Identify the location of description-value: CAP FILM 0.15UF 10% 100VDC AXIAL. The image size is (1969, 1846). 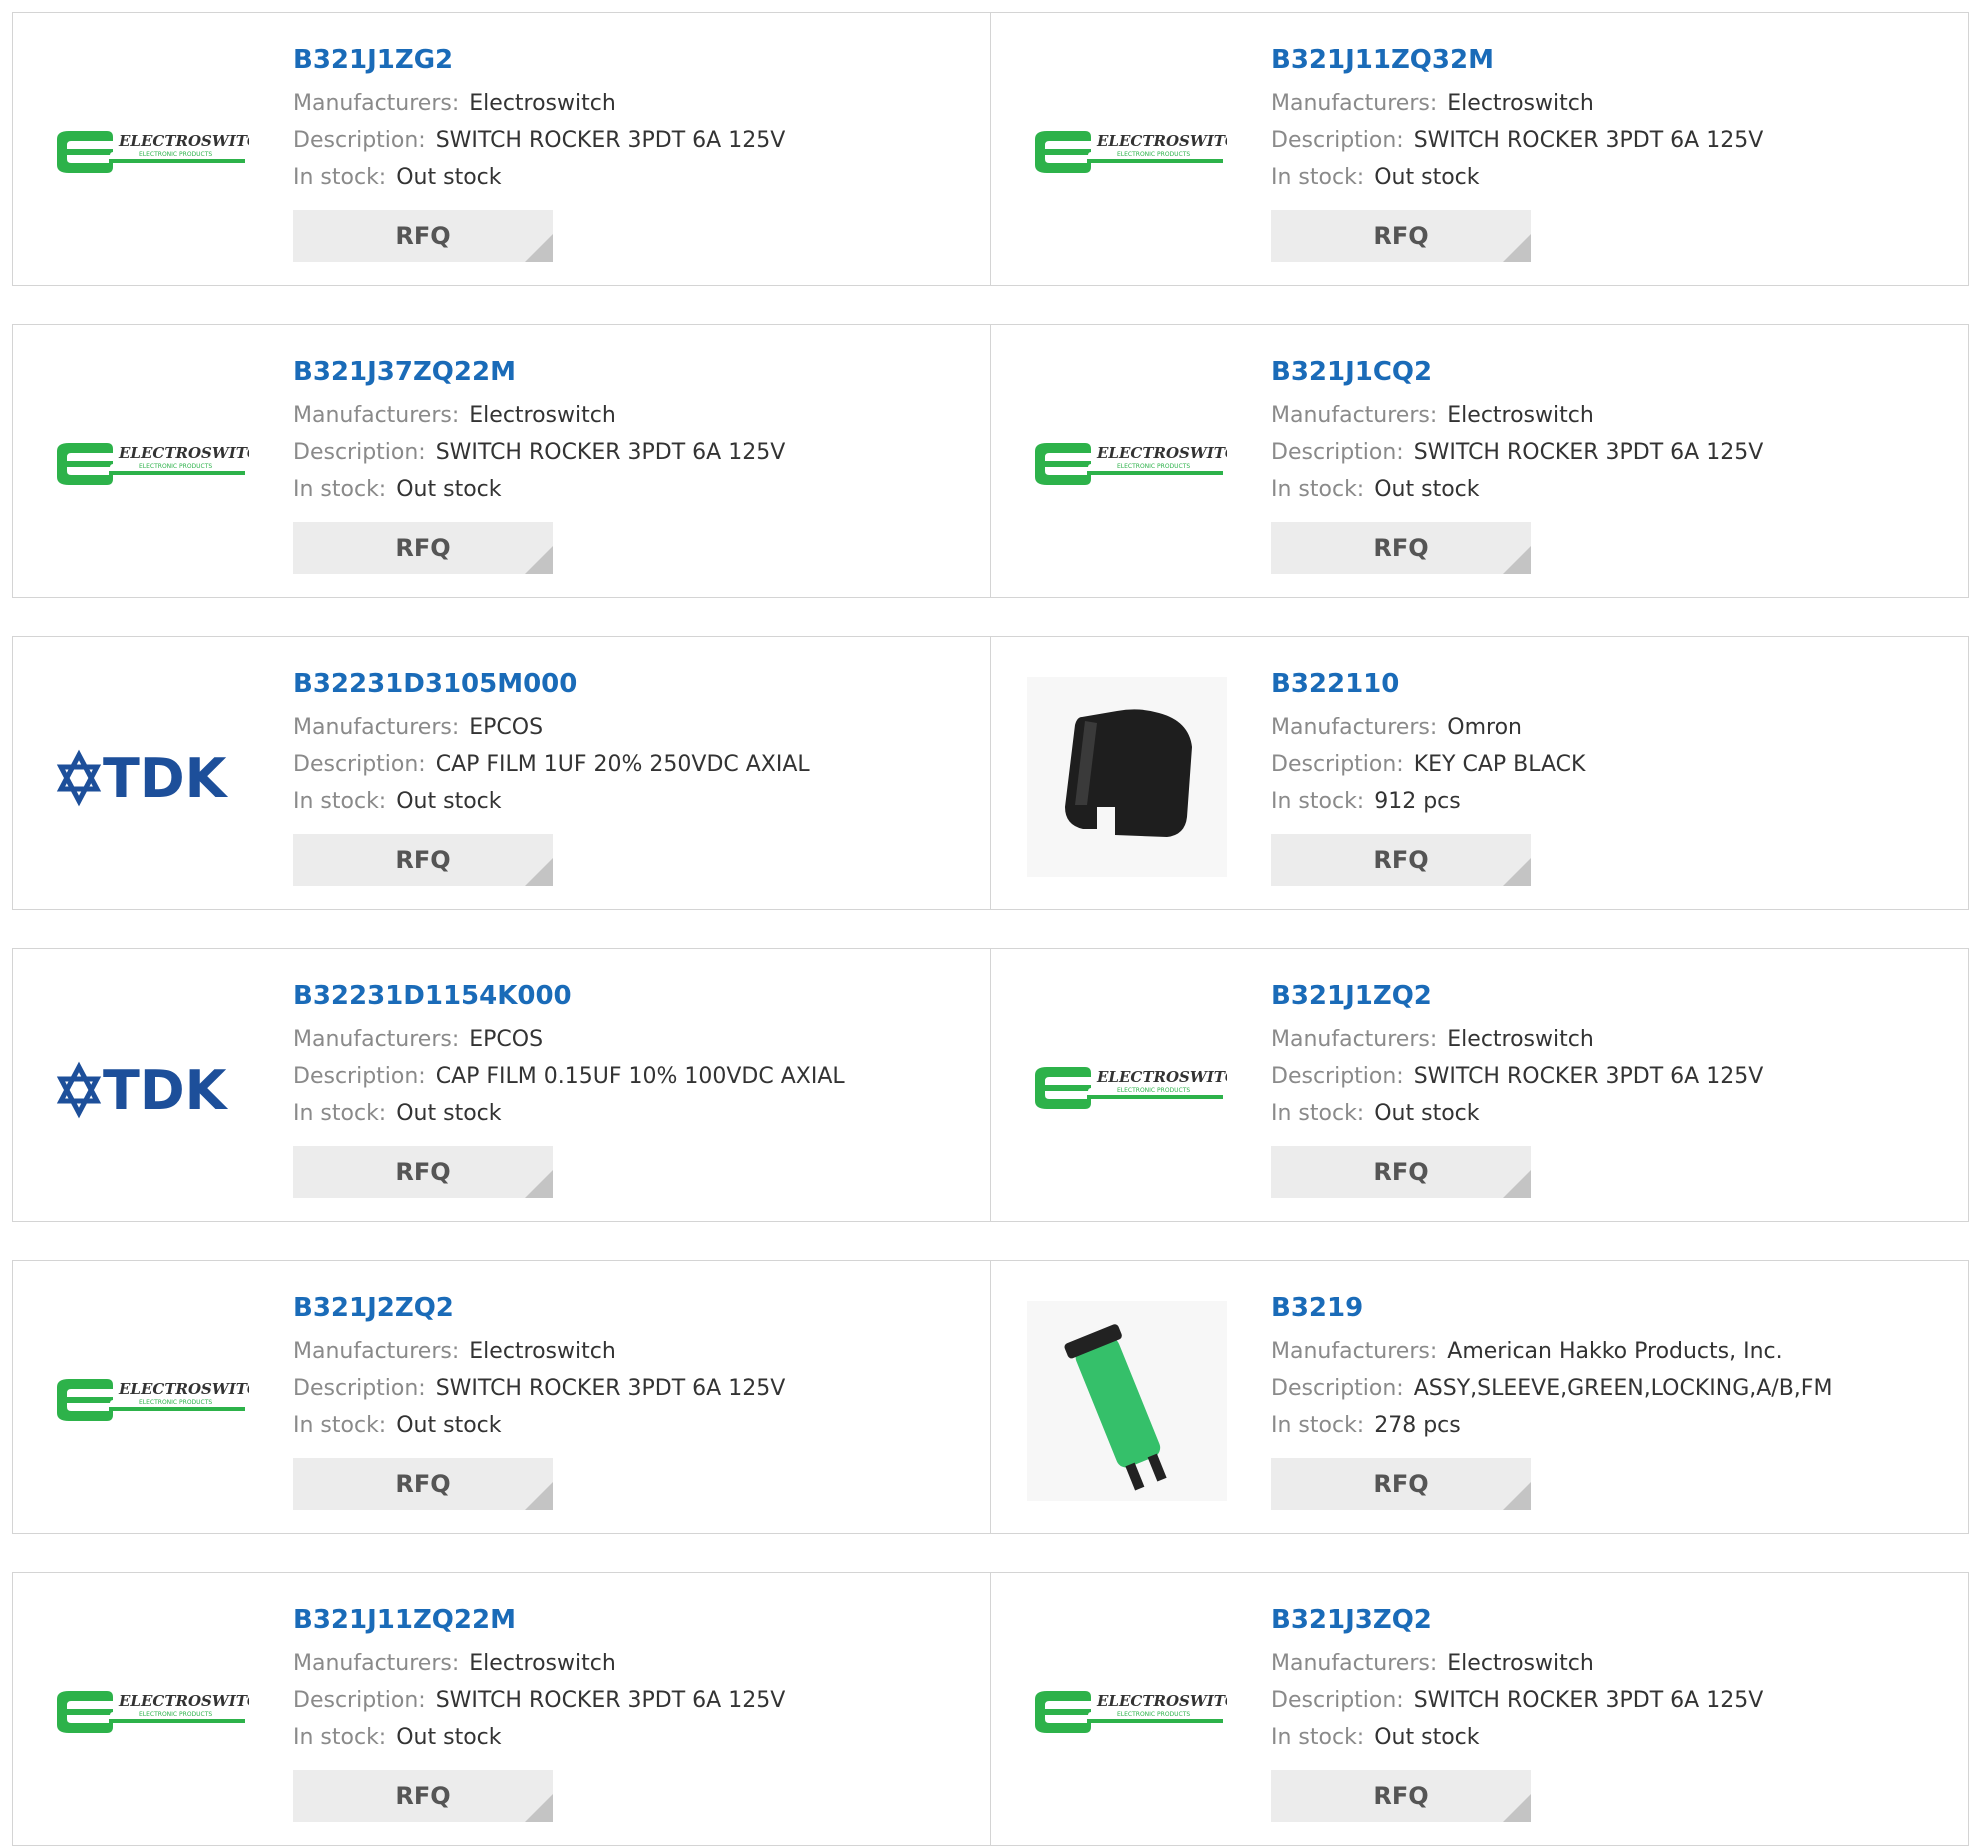
(640, 1076).